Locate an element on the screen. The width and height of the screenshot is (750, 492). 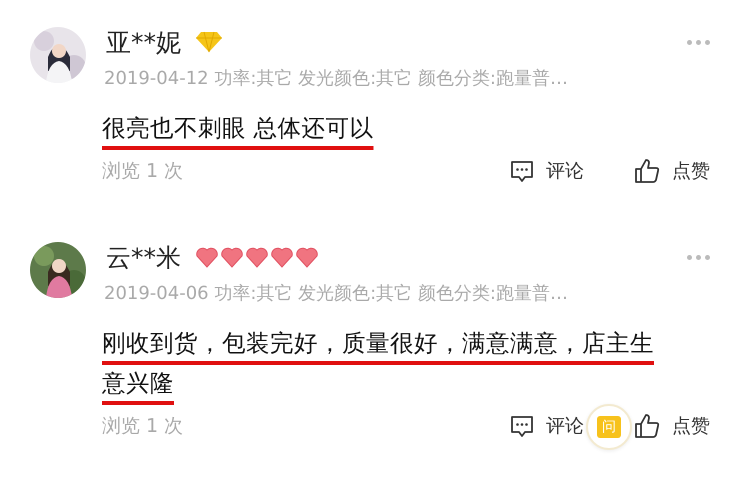
user-name: 亚**妮 is located at coordinates (143, 42).